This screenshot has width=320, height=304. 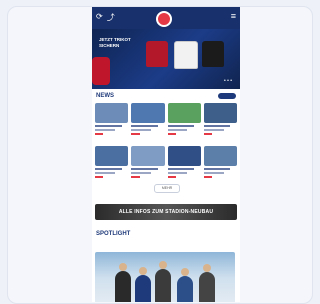 I want to click on stadium-info-banner: ALLE INFOS ZUM STADION-NEUBAU, so click(x=166, y=212).